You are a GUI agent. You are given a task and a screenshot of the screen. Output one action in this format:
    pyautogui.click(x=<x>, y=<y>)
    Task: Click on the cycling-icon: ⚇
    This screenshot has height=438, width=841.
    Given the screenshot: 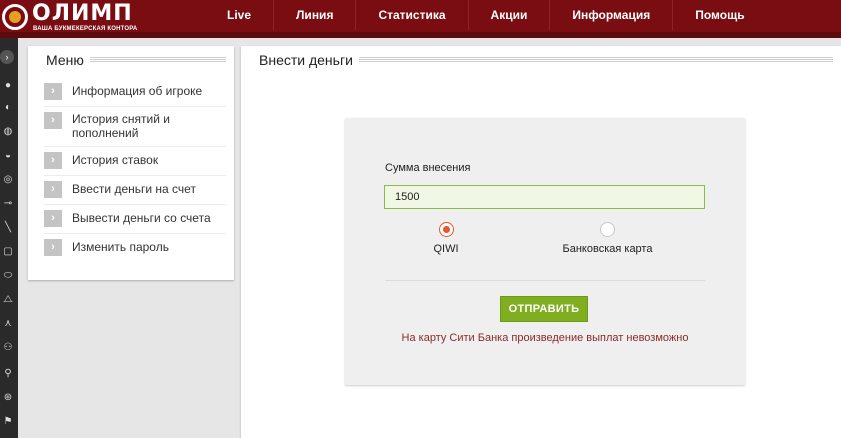 What is the action you would take?
    pyautogui.click(x=8, y=347)
    